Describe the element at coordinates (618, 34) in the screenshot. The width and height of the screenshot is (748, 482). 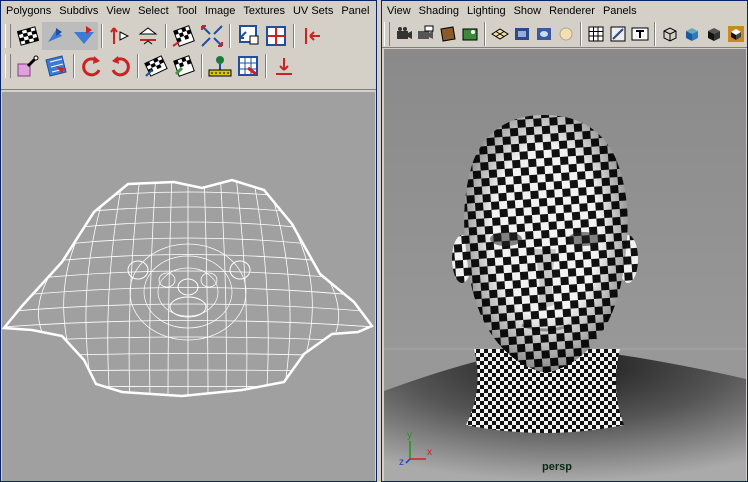
I see `xray-icon` at that location.